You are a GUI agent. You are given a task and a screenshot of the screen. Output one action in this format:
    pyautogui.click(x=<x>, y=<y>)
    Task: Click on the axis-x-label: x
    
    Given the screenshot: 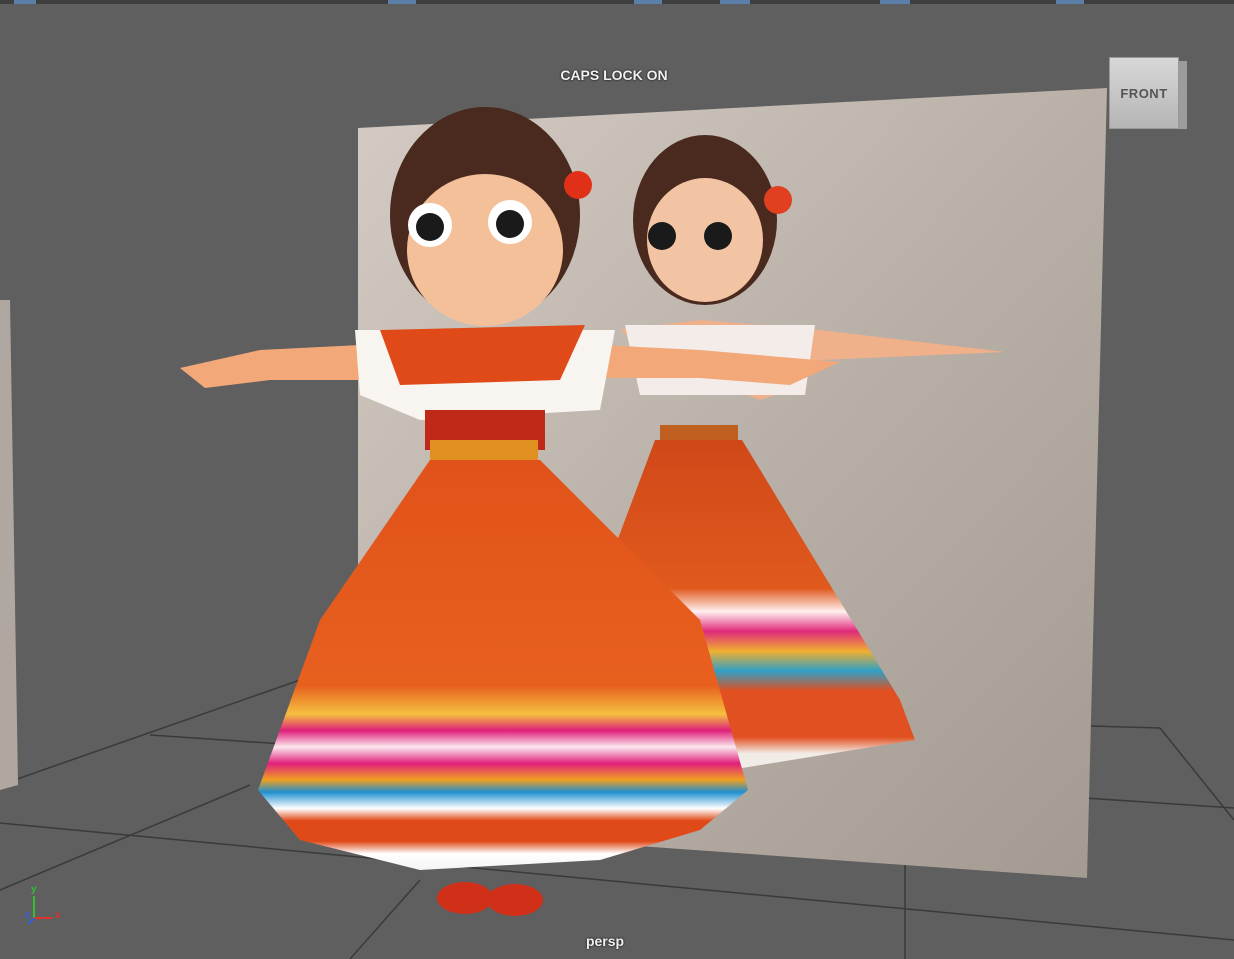 What is the action you would take?
    pyautogui.click(x=58, y=915)
    